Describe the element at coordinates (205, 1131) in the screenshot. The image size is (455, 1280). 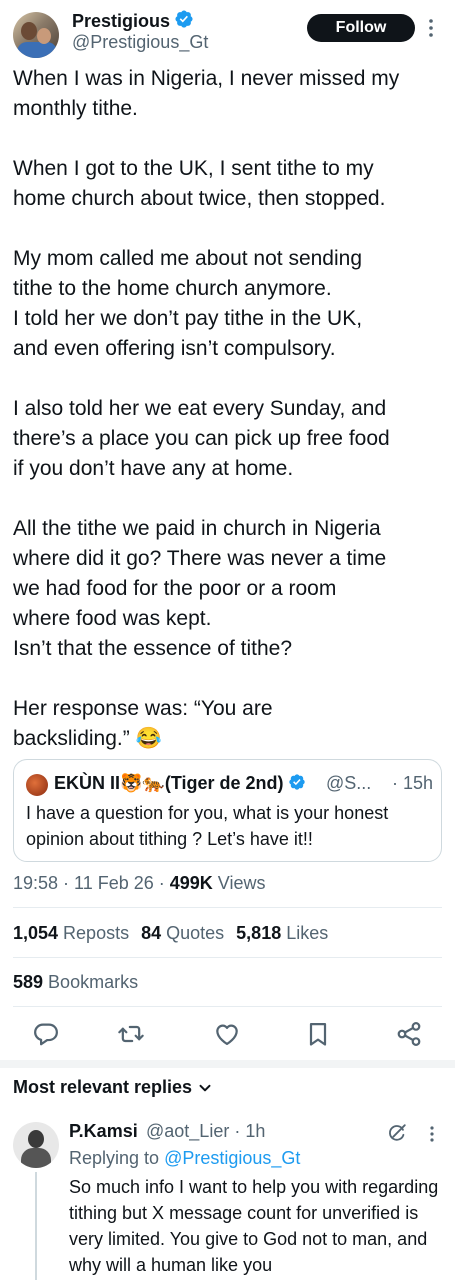
I see `reply-author-handle: @aot_Lier · 1h` at that location.